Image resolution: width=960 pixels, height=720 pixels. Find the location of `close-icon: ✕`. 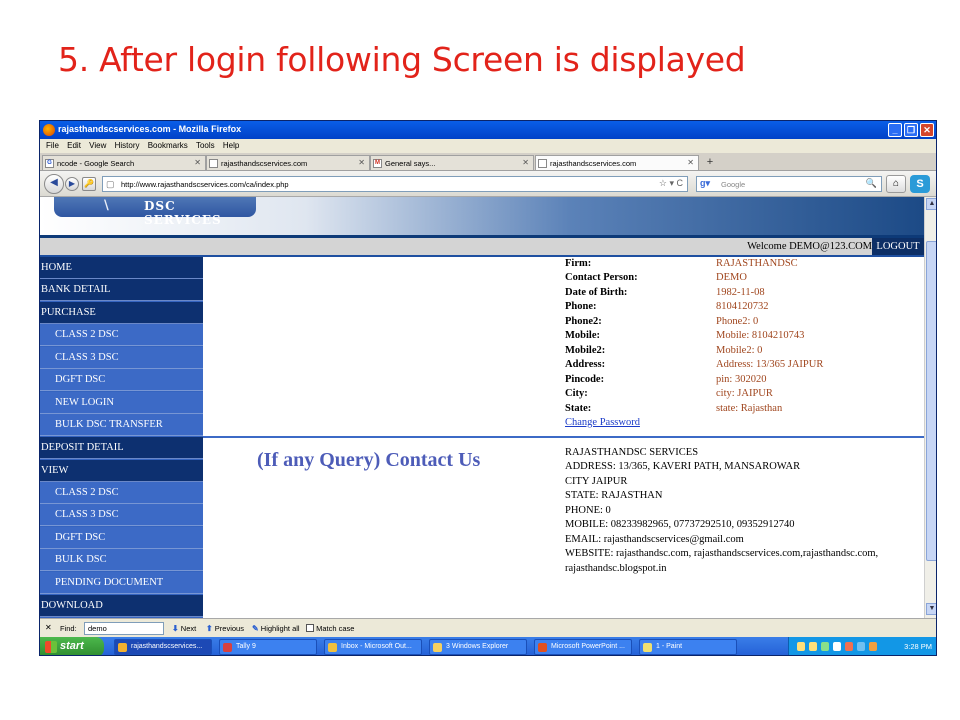

close-icon: ✕ is located at coordinates (927, 130).